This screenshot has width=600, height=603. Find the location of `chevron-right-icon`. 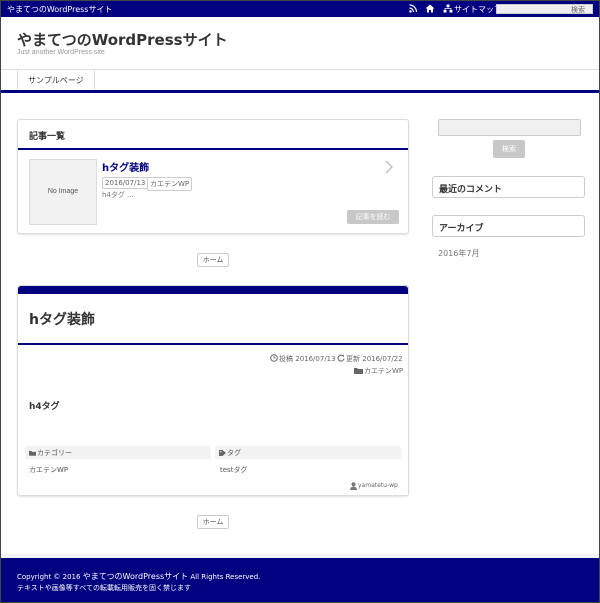

chevron-right-icon is located at coordinates (389, 167).